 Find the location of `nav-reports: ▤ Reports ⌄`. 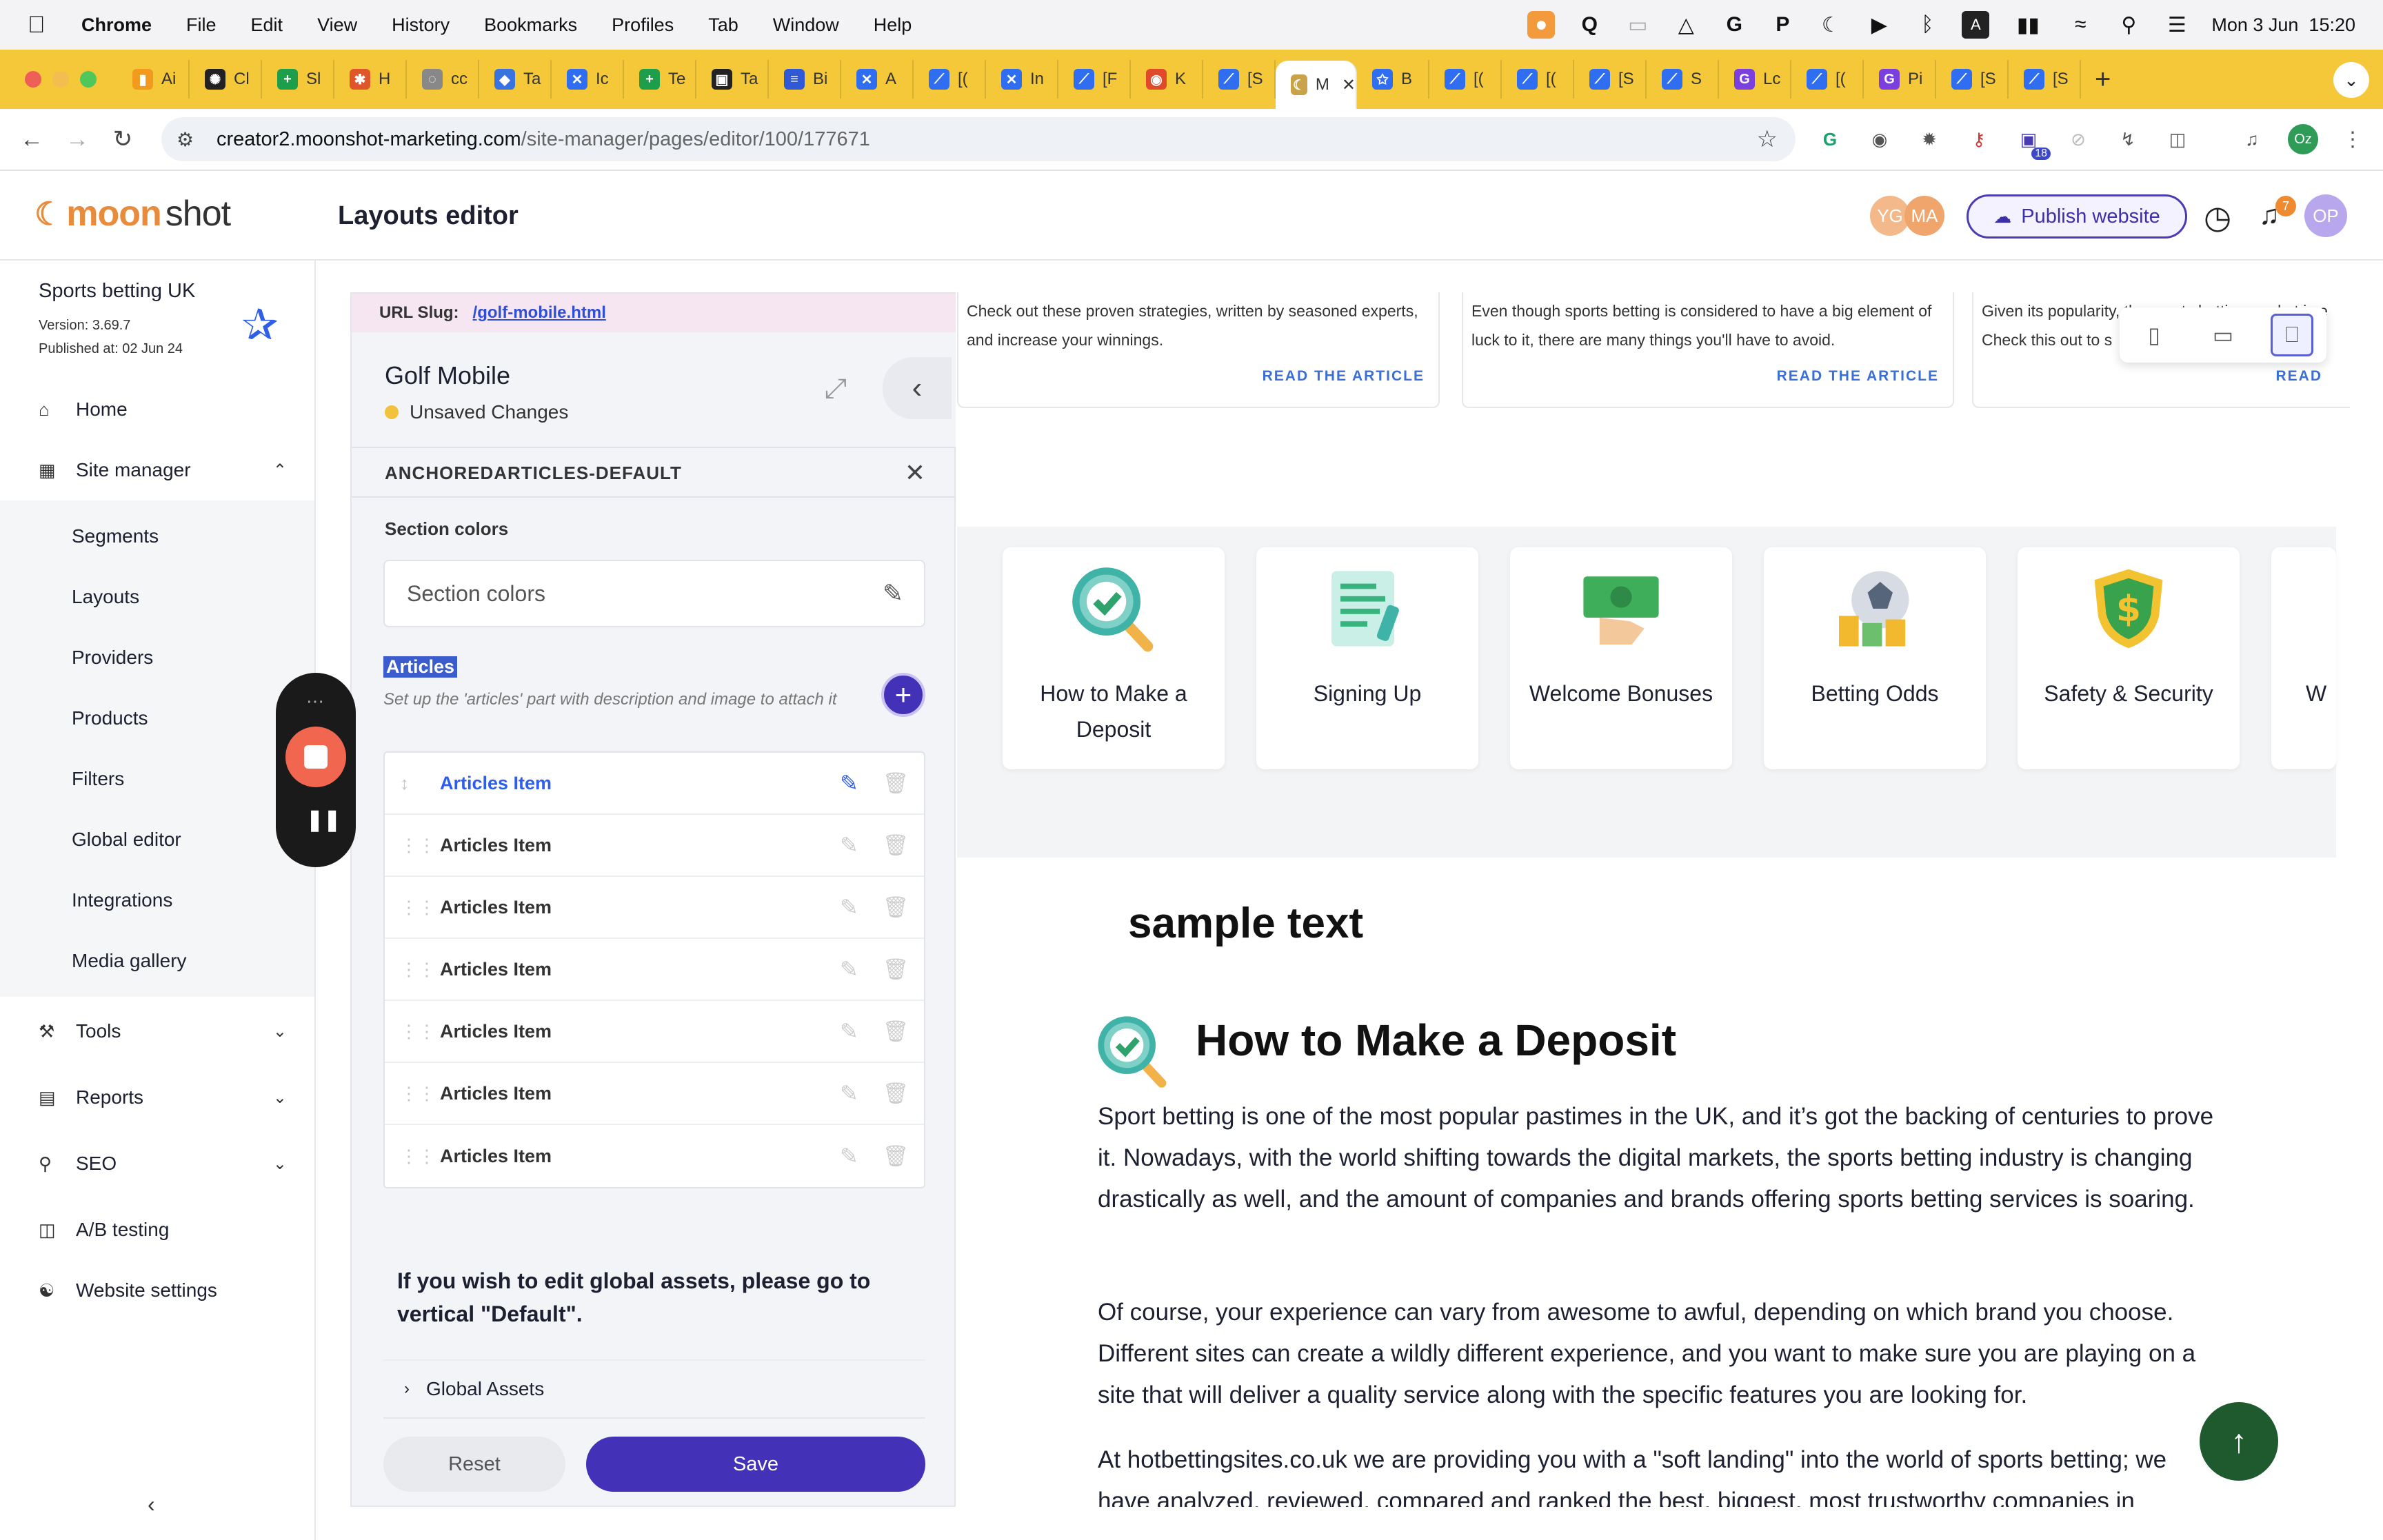

nav-reports: ▤ Reports ⌄ is located at coordinates (163, 1097).